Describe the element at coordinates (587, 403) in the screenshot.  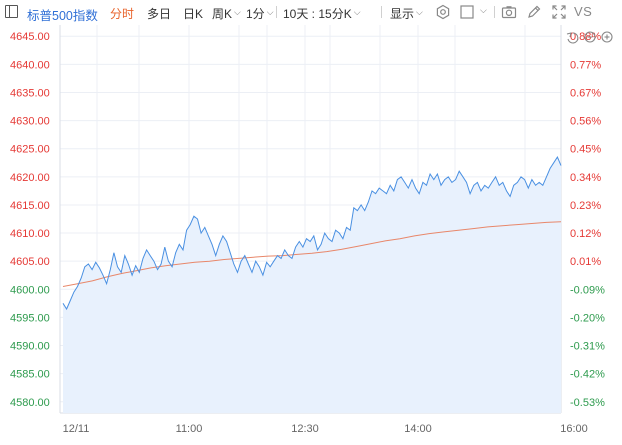
I see `y-right-tick-label: -0.53%` at that location.